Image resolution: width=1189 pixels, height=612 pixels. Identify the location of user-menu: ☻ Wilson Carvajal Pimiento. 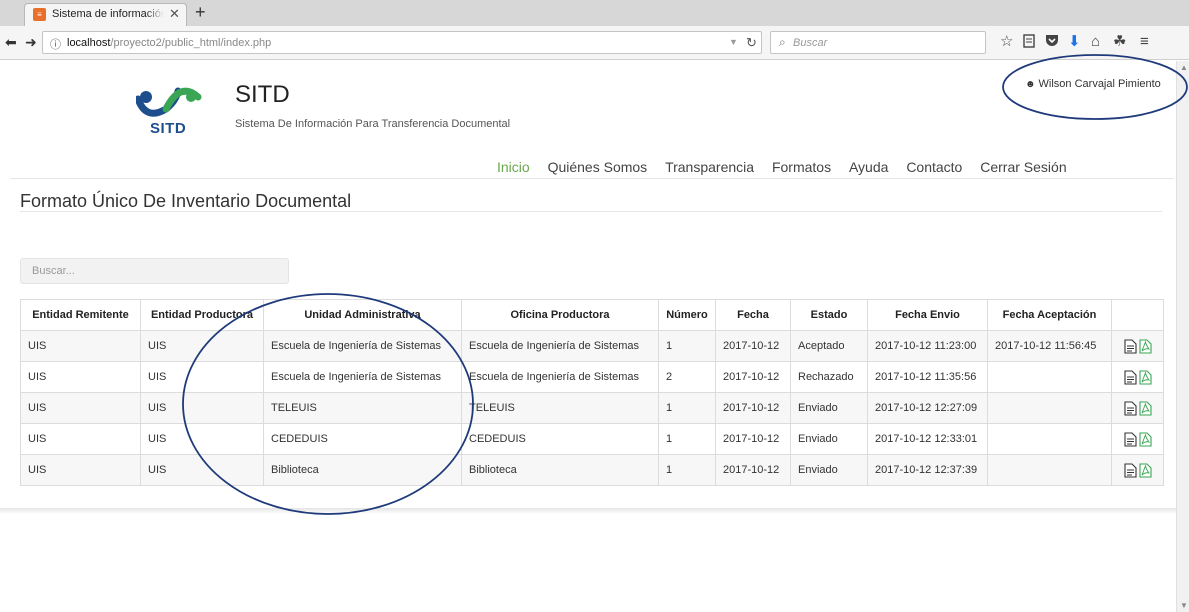
(1093, 84).